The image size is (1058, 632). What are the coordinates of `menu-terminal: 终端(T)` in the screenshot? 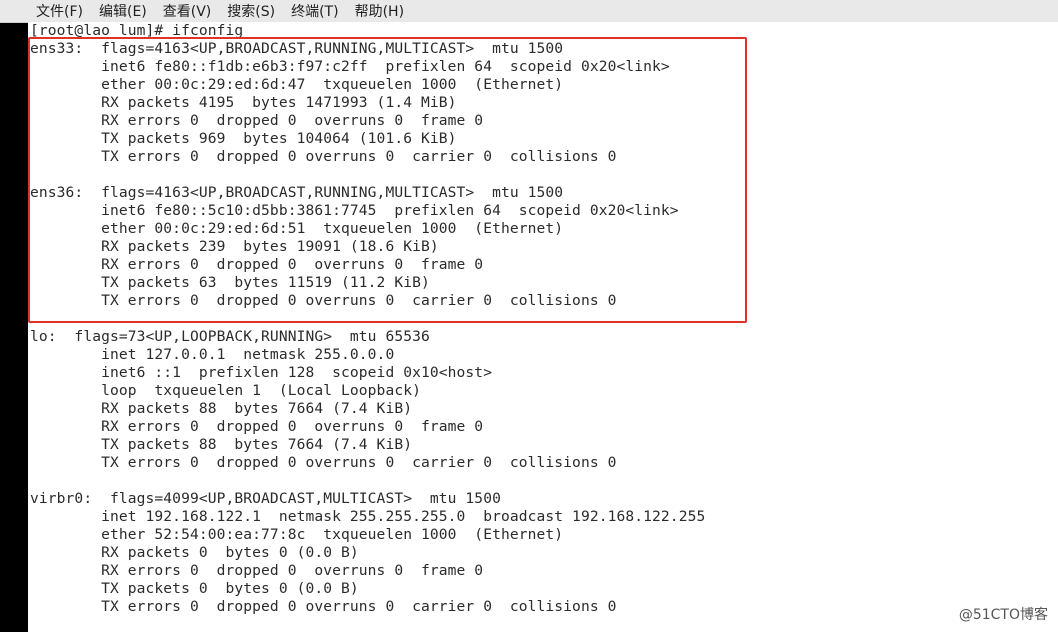 It's located at (314, 11).